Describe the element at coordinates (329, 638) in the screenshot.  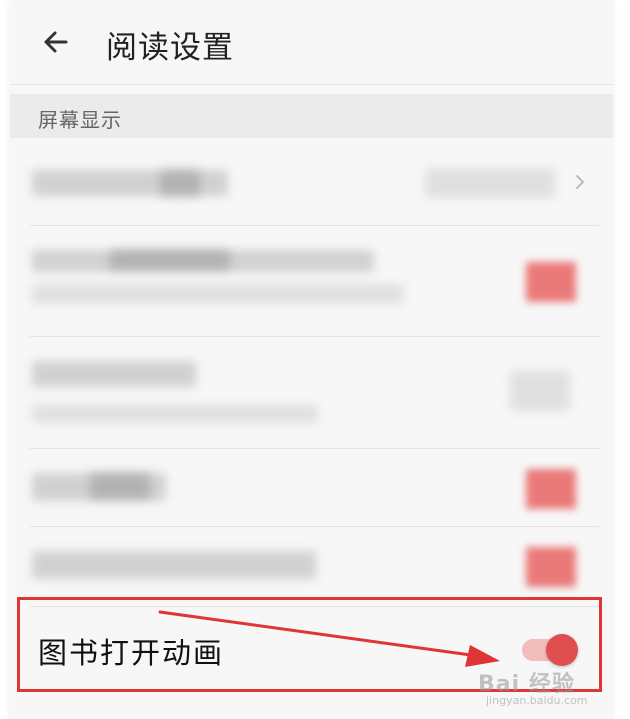
I see `annotation-arrow` at that location.